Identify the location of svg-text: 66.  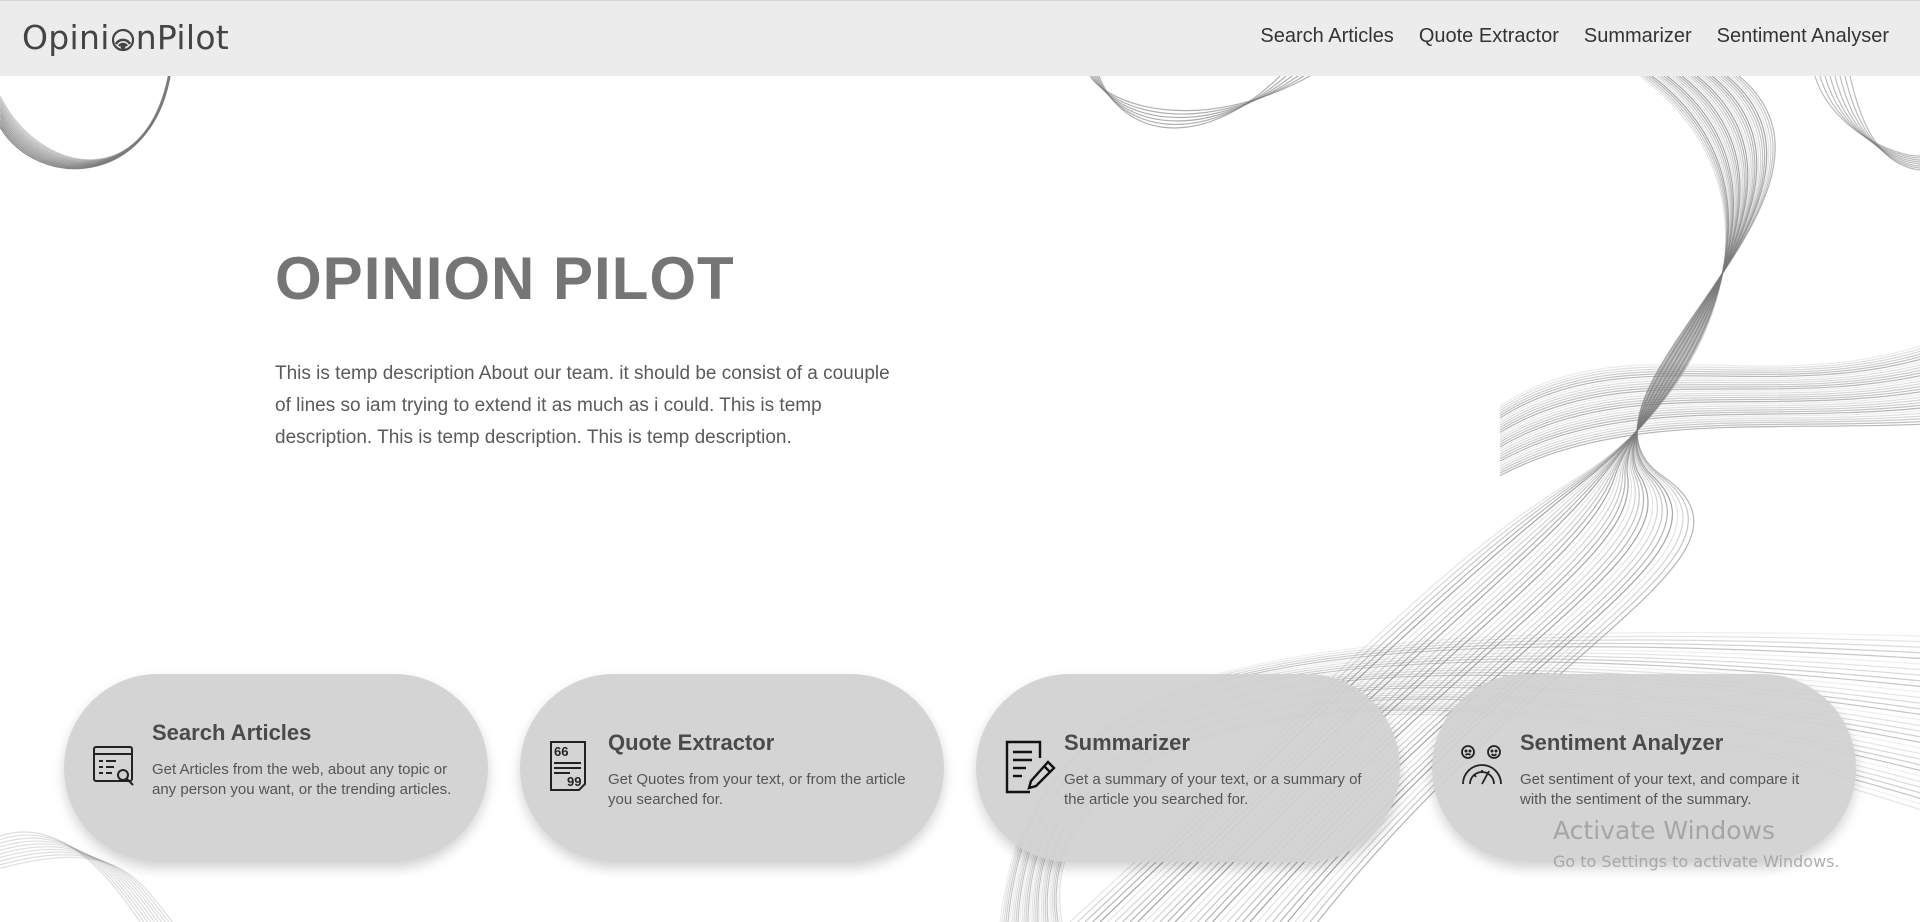
(561, 751).